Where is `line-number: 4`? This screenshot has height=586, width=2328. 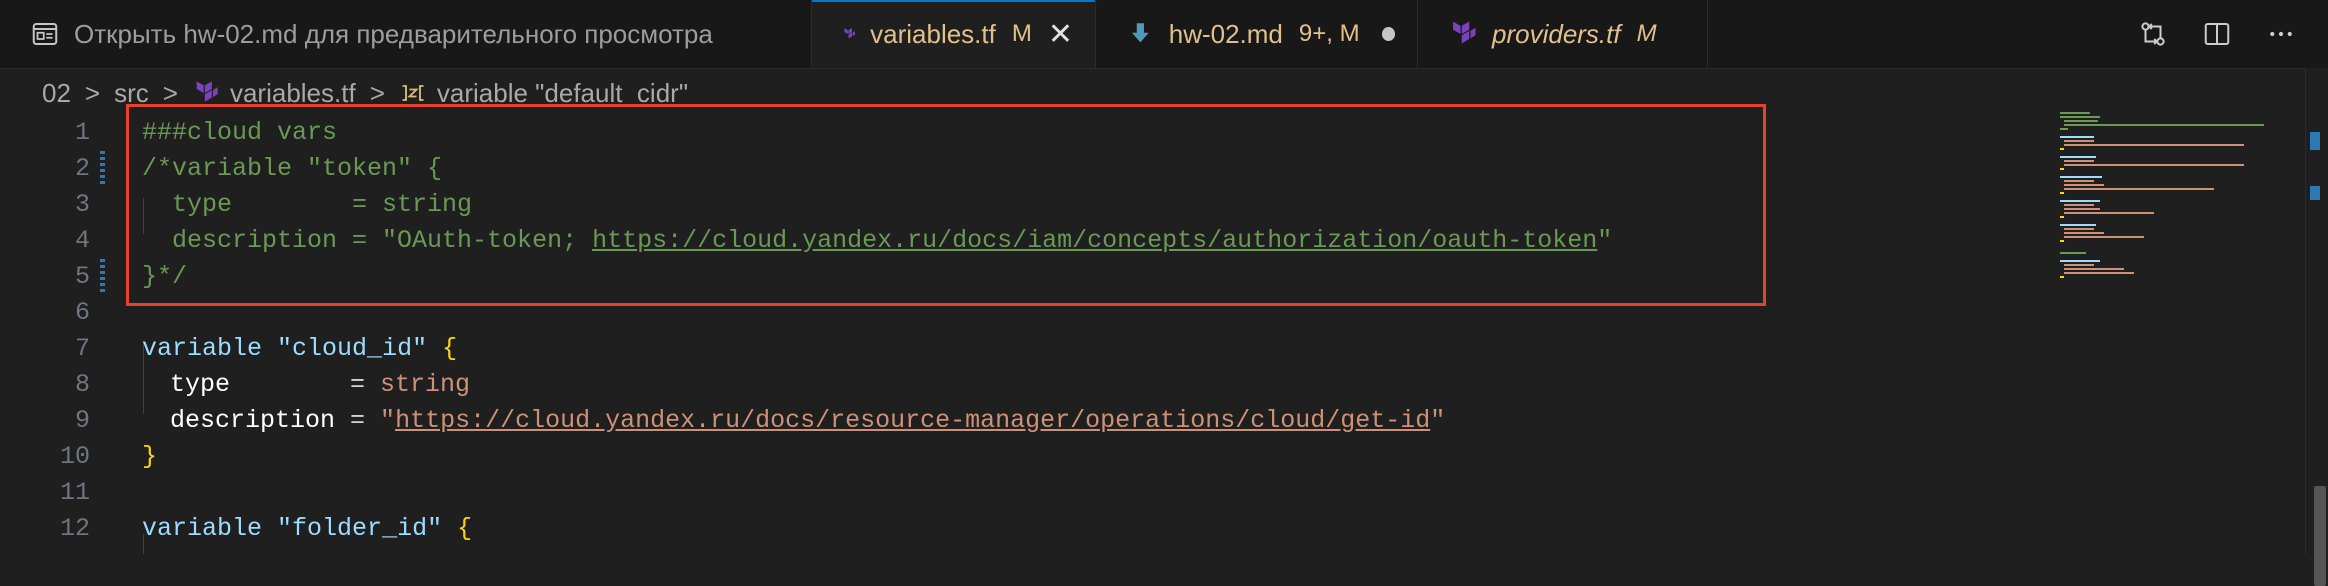 line-number: 4 is located at coordinates (82, 240).